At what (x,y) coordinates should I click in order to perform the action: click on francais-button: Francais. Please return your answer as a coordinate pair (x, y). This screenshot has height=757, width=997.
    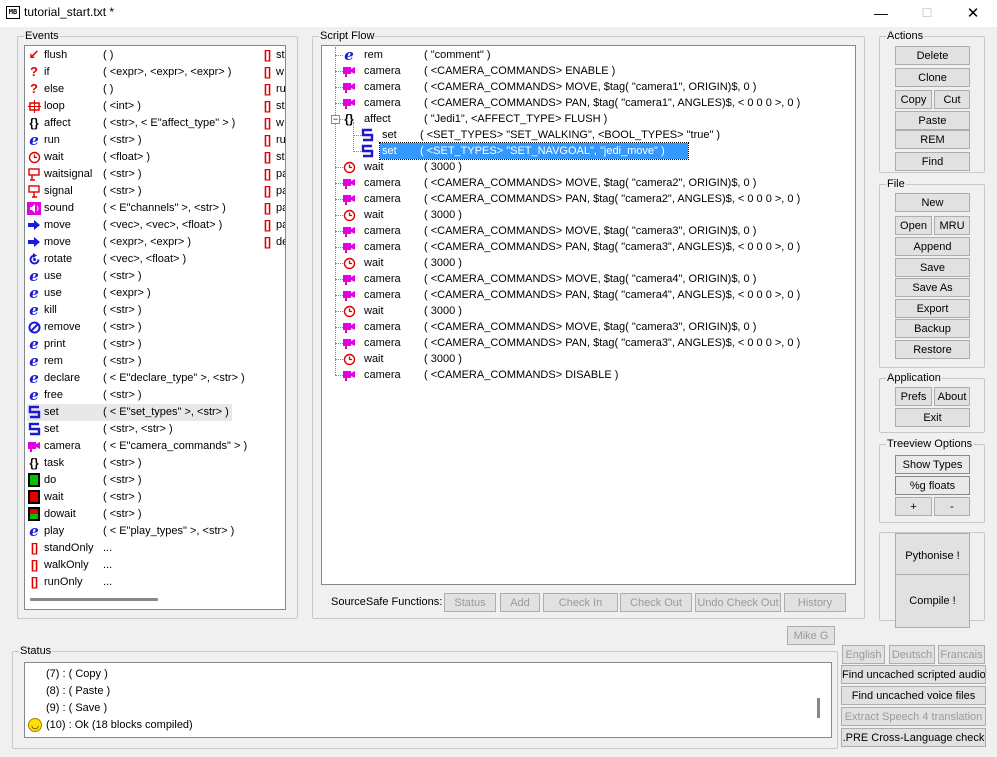
    Looking at the image, I should click on (961, 654).